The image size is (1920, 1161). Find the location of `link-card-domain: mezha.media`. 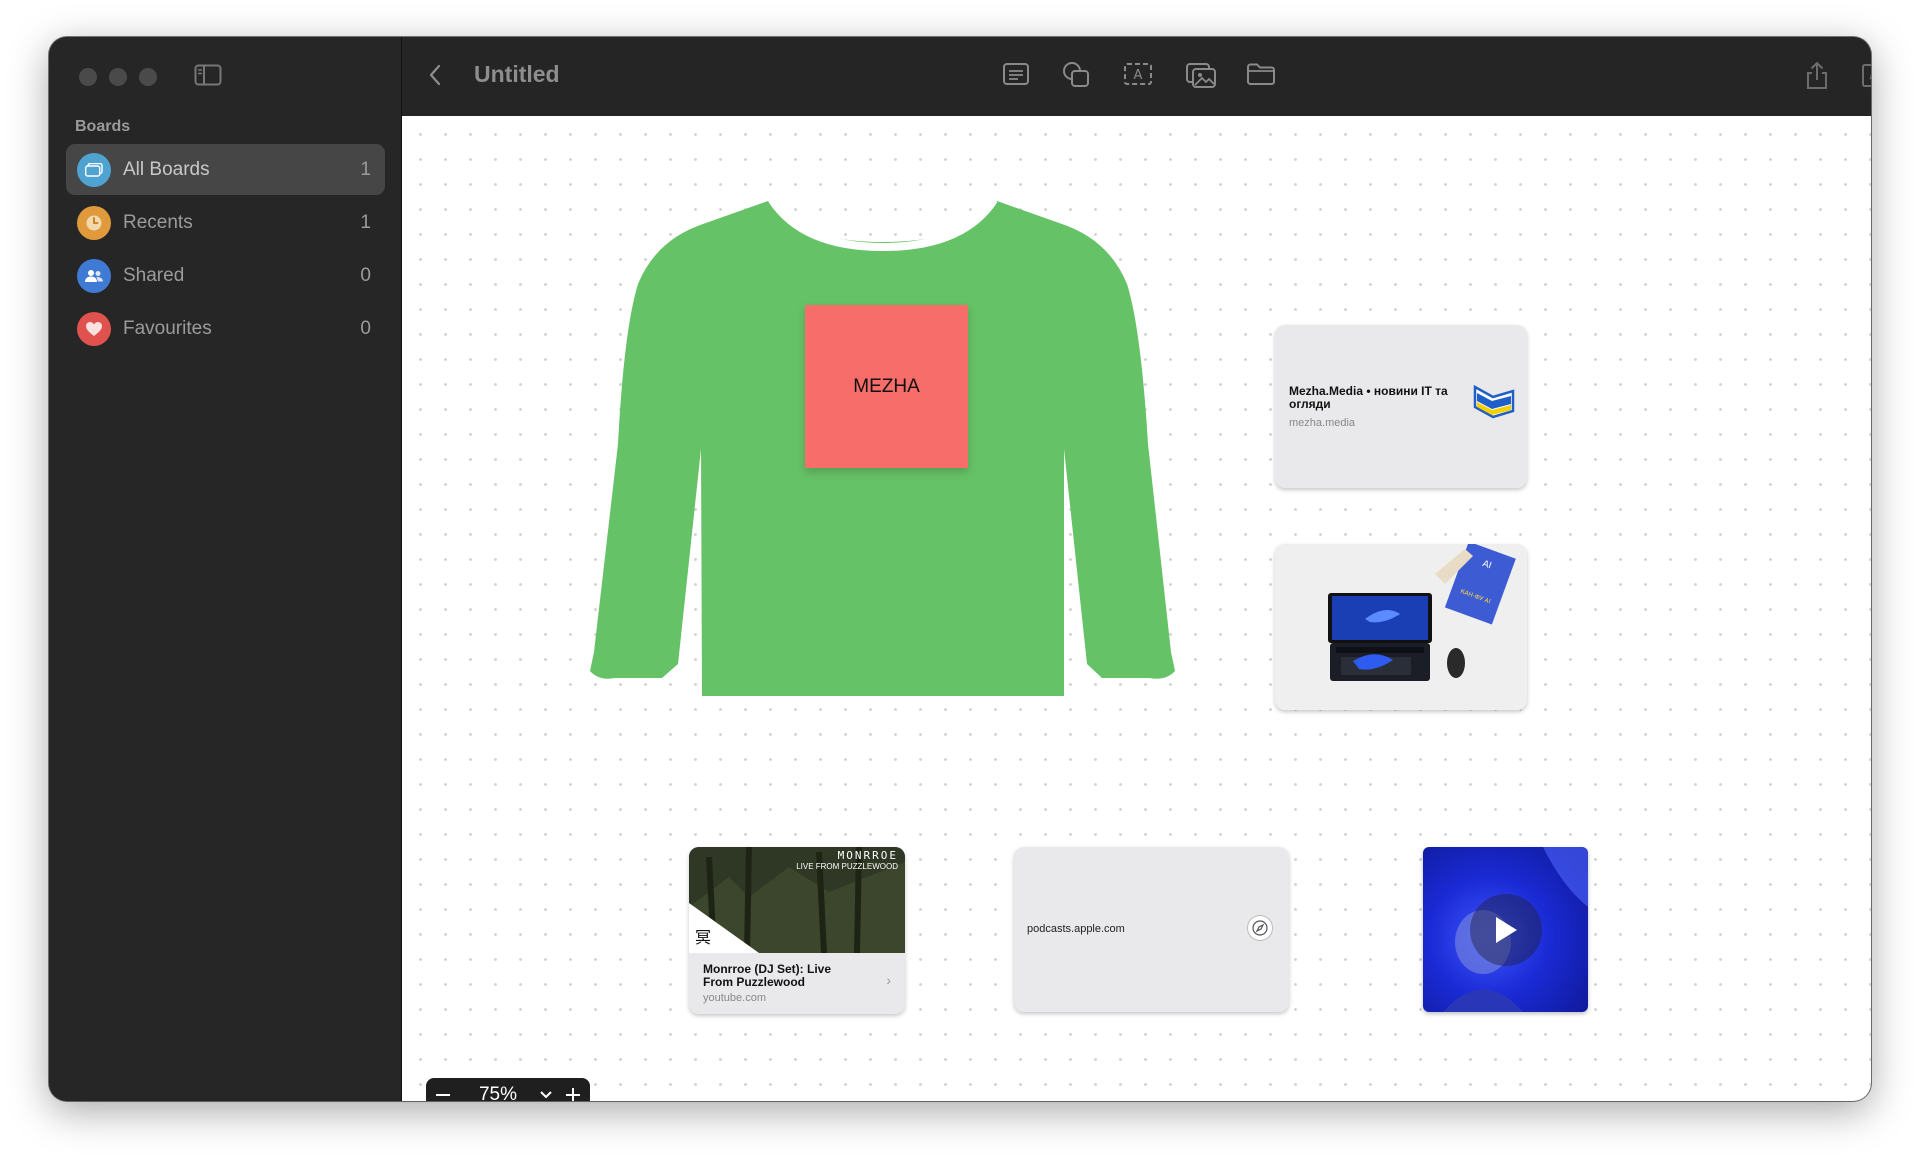

link-card-domain: mezha.media is located at coordinates (1322, 423).